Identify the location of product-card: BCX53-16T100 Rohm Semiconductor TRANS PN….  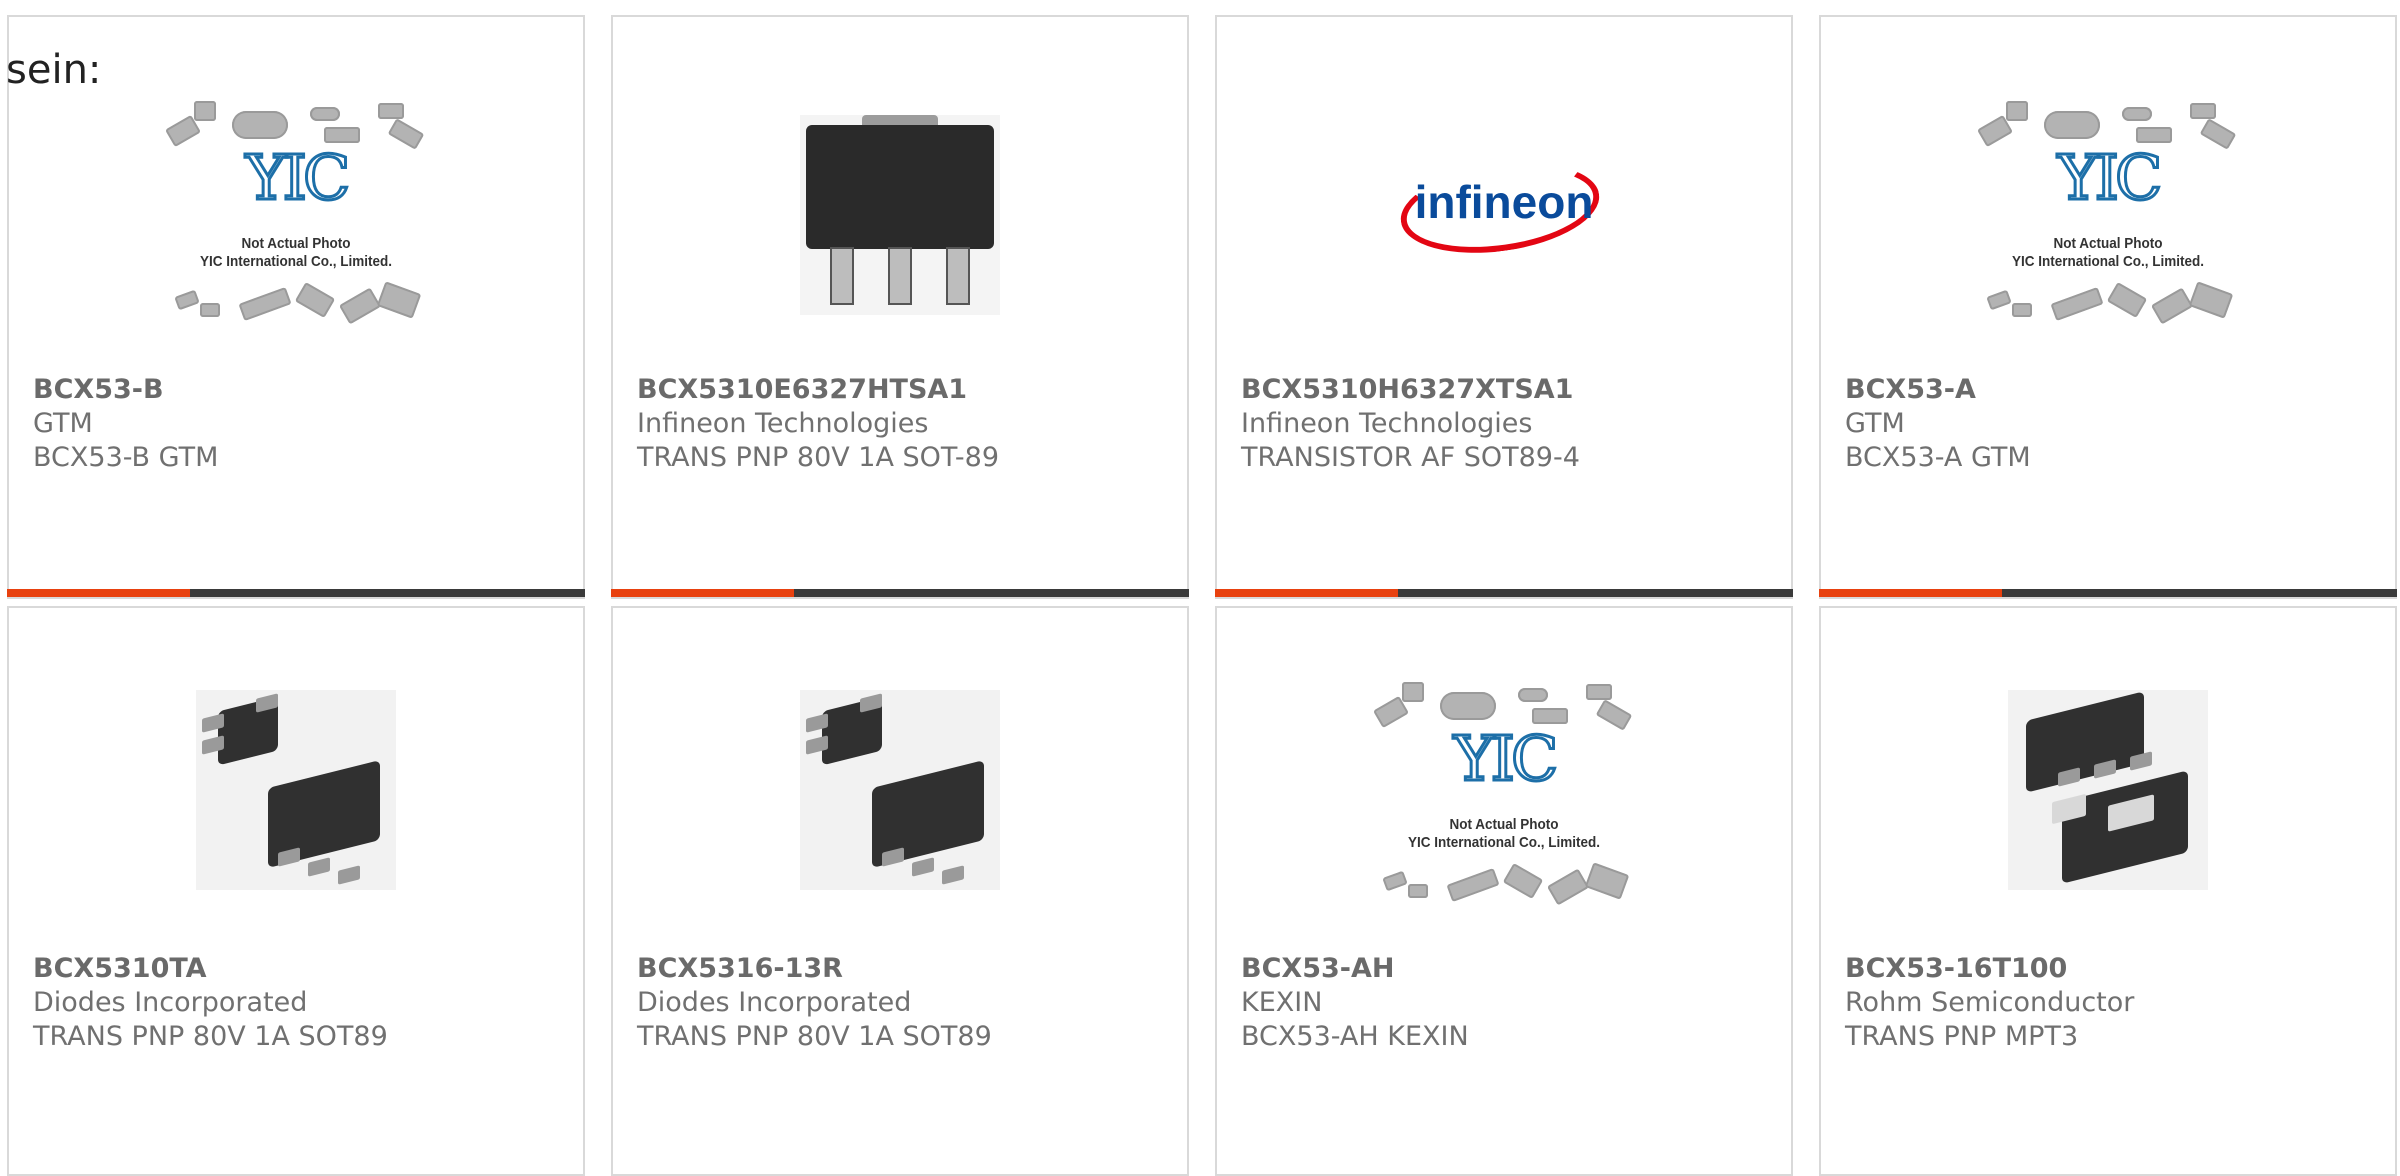
(2108, 891).